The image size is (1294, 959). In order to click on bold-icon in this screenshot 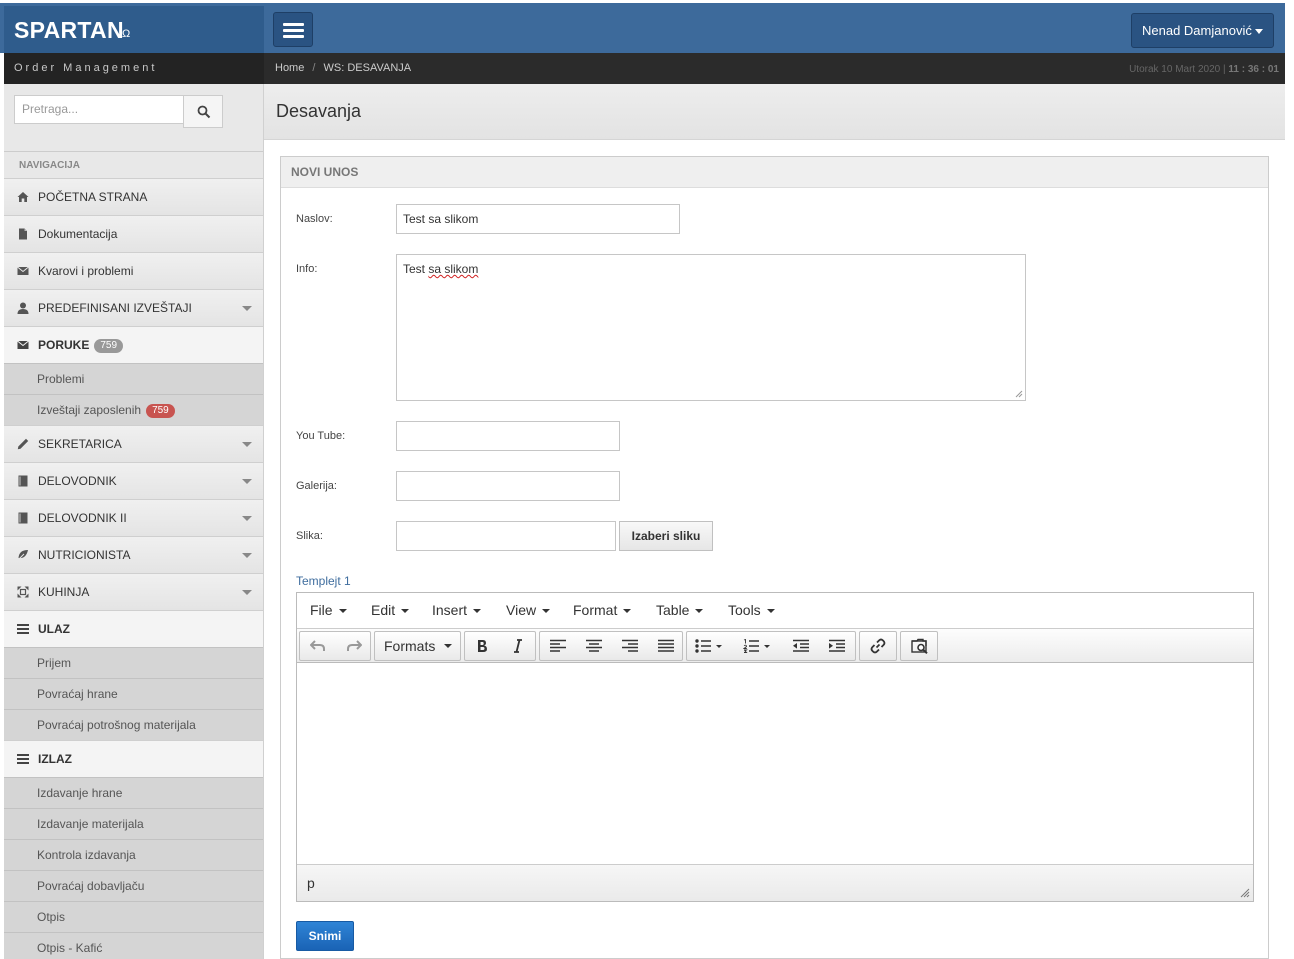, I will do `click(482, 646)`.